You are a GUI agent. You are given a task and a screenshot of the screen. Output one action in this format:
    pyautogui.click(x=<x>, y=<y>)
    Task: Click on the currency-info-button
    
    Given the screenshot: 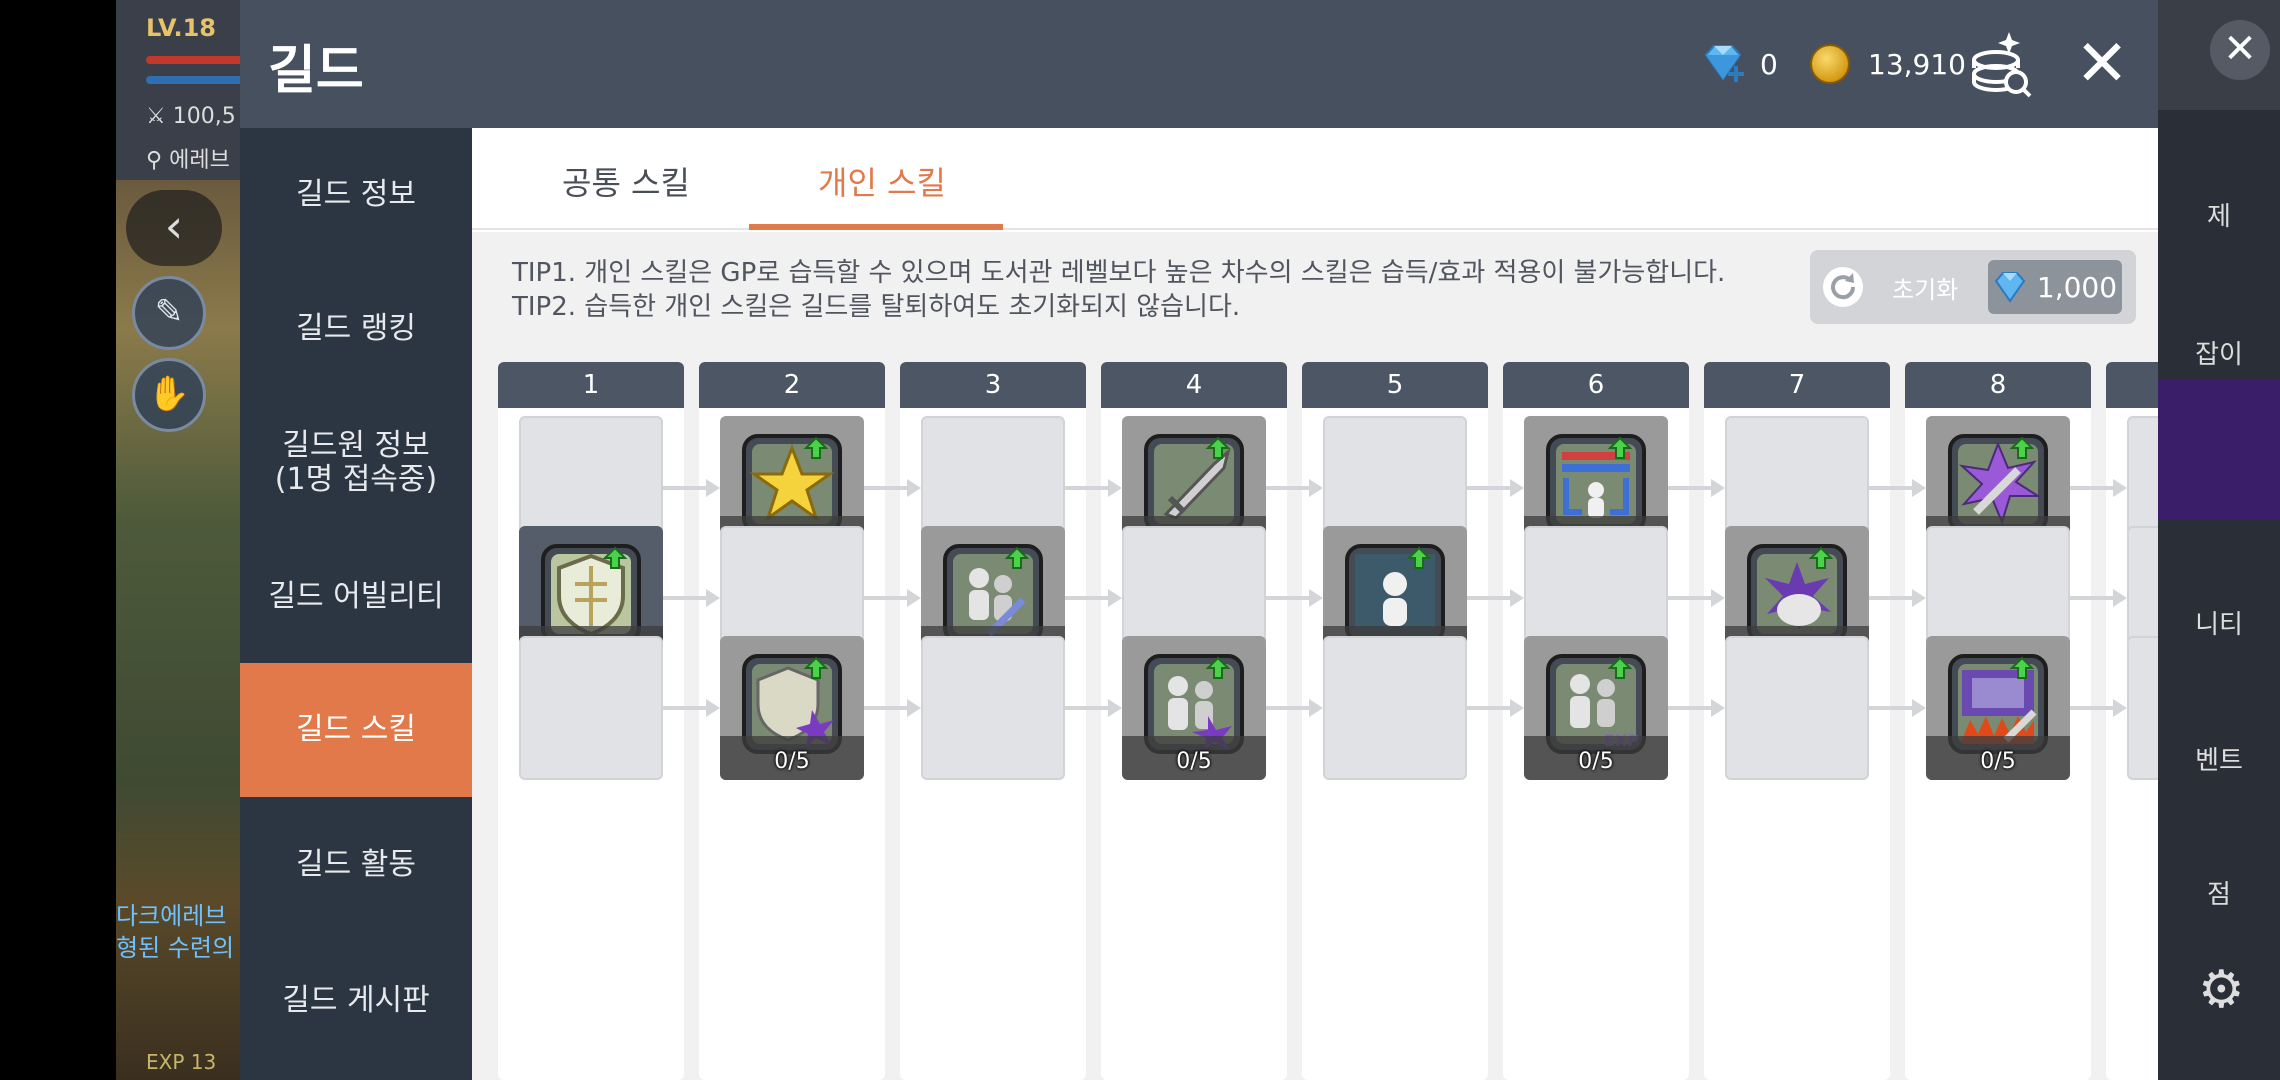 What is the action you would take?
    pyautogui.click(x=2002, y=64)
    